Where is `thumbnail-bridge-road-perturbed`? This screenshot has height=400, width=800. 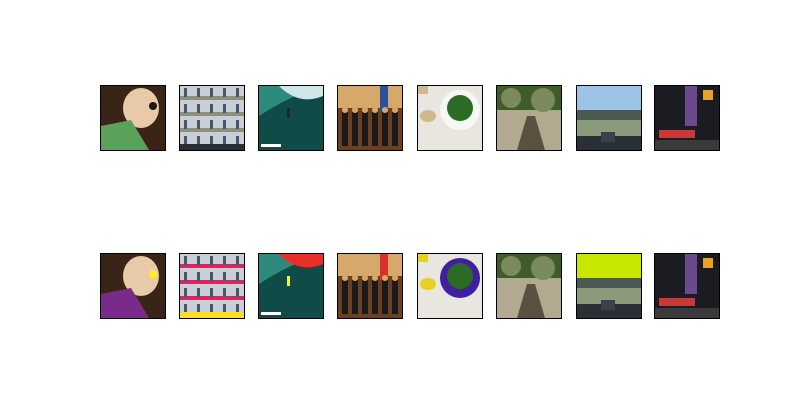 thumbnail-bridge-road-perturbed is located at coordinates (609, 286).